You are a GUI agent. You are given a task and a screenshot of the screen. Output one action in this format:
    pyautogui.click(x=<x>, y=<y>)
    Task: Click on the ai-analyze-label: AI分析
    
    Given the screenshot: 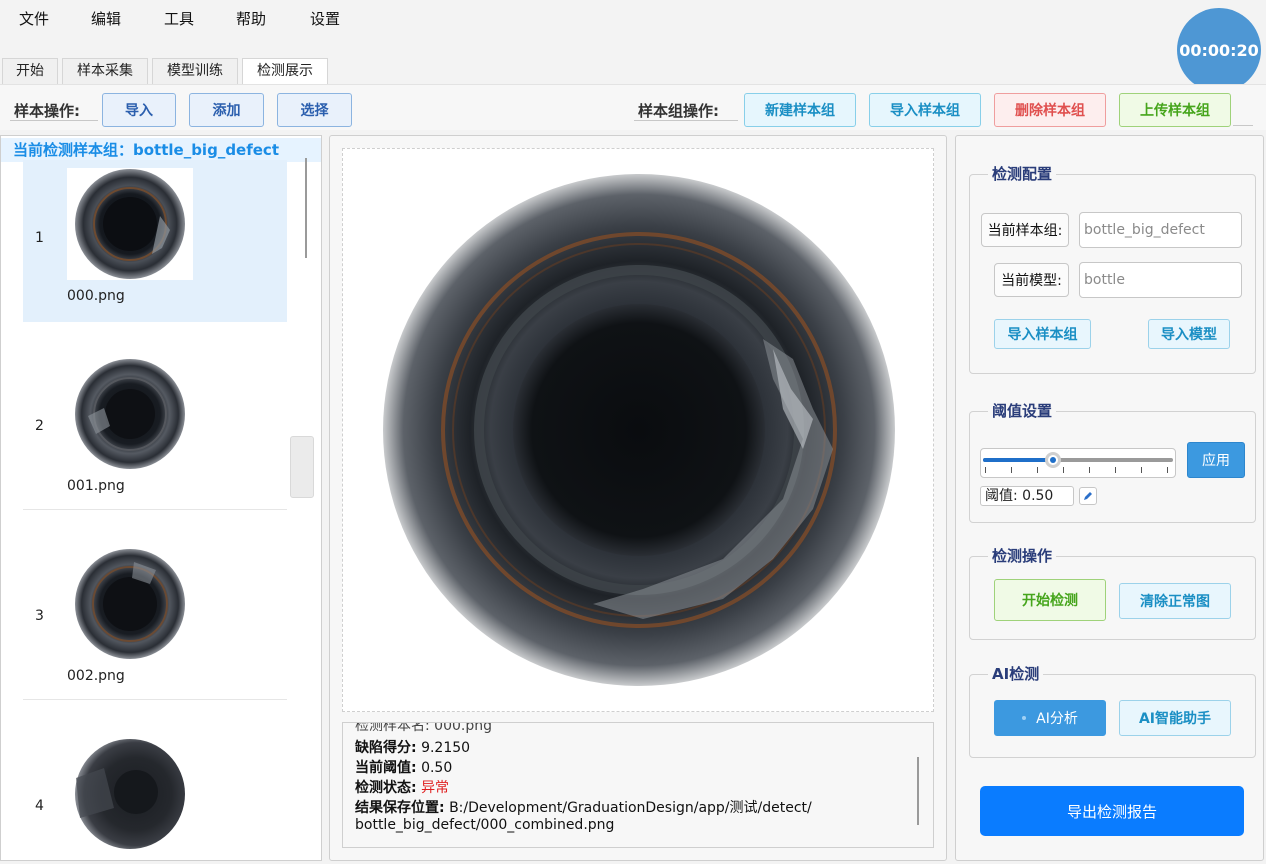 What is the action you would take?
    pyautogui.click(x=1057, y=719)
    